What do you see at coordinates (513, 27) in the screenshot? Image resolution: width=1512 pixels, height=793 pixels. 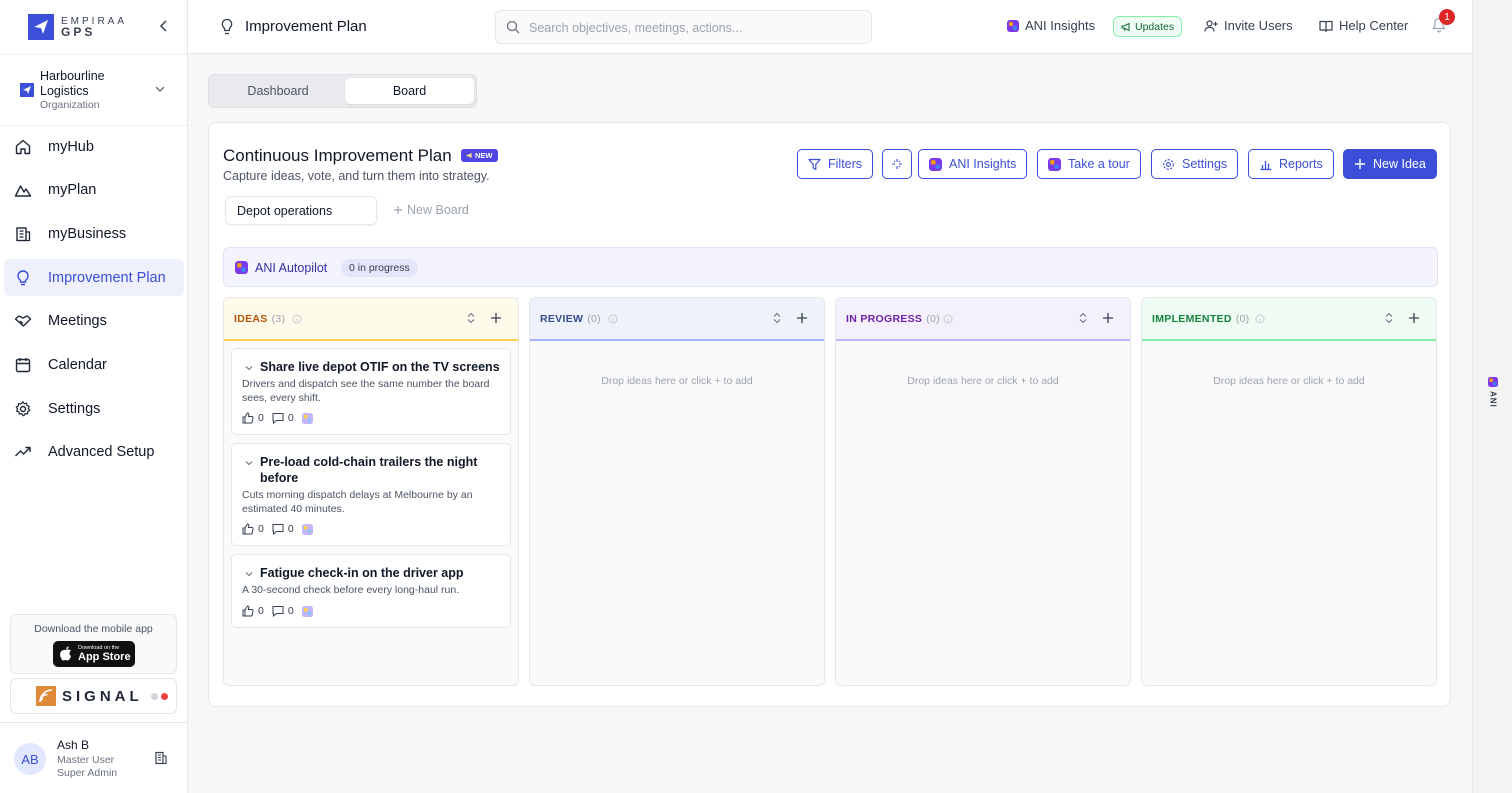 I see `search-icon` at bounding box center [513, 27].